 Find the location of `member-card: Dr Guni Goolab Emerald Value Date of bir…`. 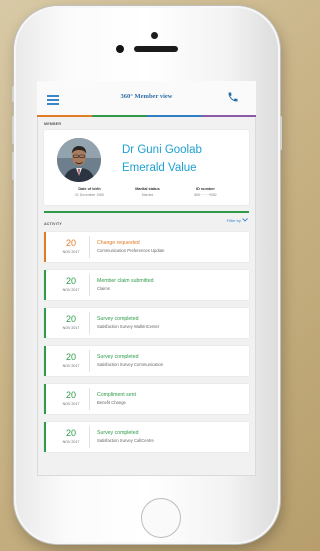

member-card: Dr Guni Goolab Emerald Value Date of bir… is located at coordinates (146, 167).